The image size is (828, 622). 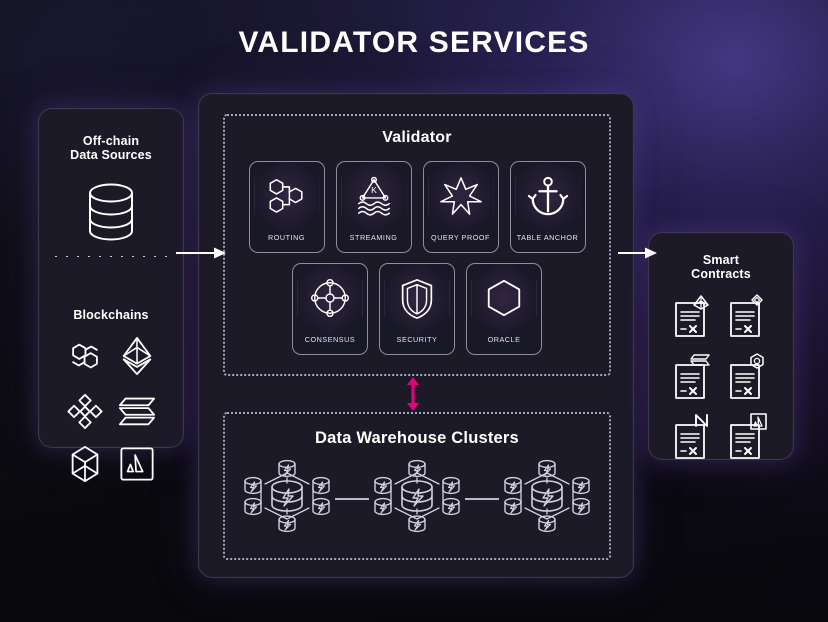 I want to click on warehouse-cluster-row, so click(x=417, y=498).